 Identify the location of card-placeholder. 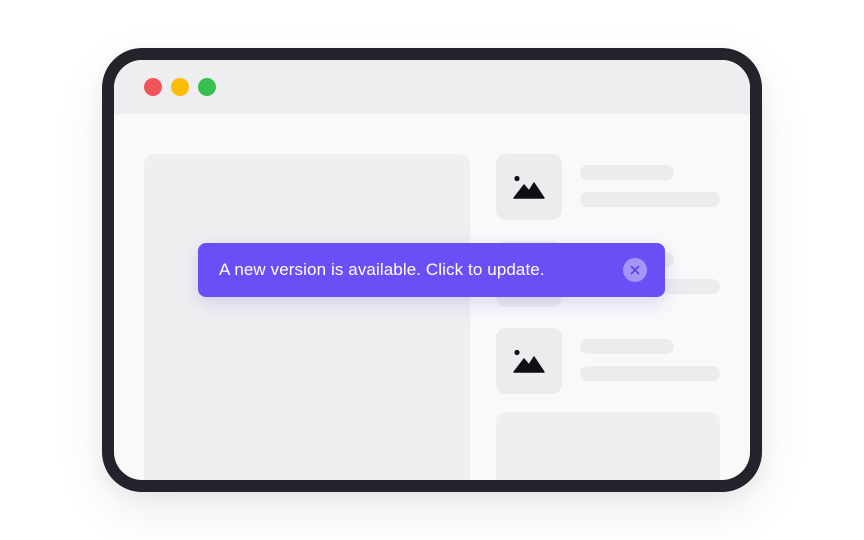
(608, 446).